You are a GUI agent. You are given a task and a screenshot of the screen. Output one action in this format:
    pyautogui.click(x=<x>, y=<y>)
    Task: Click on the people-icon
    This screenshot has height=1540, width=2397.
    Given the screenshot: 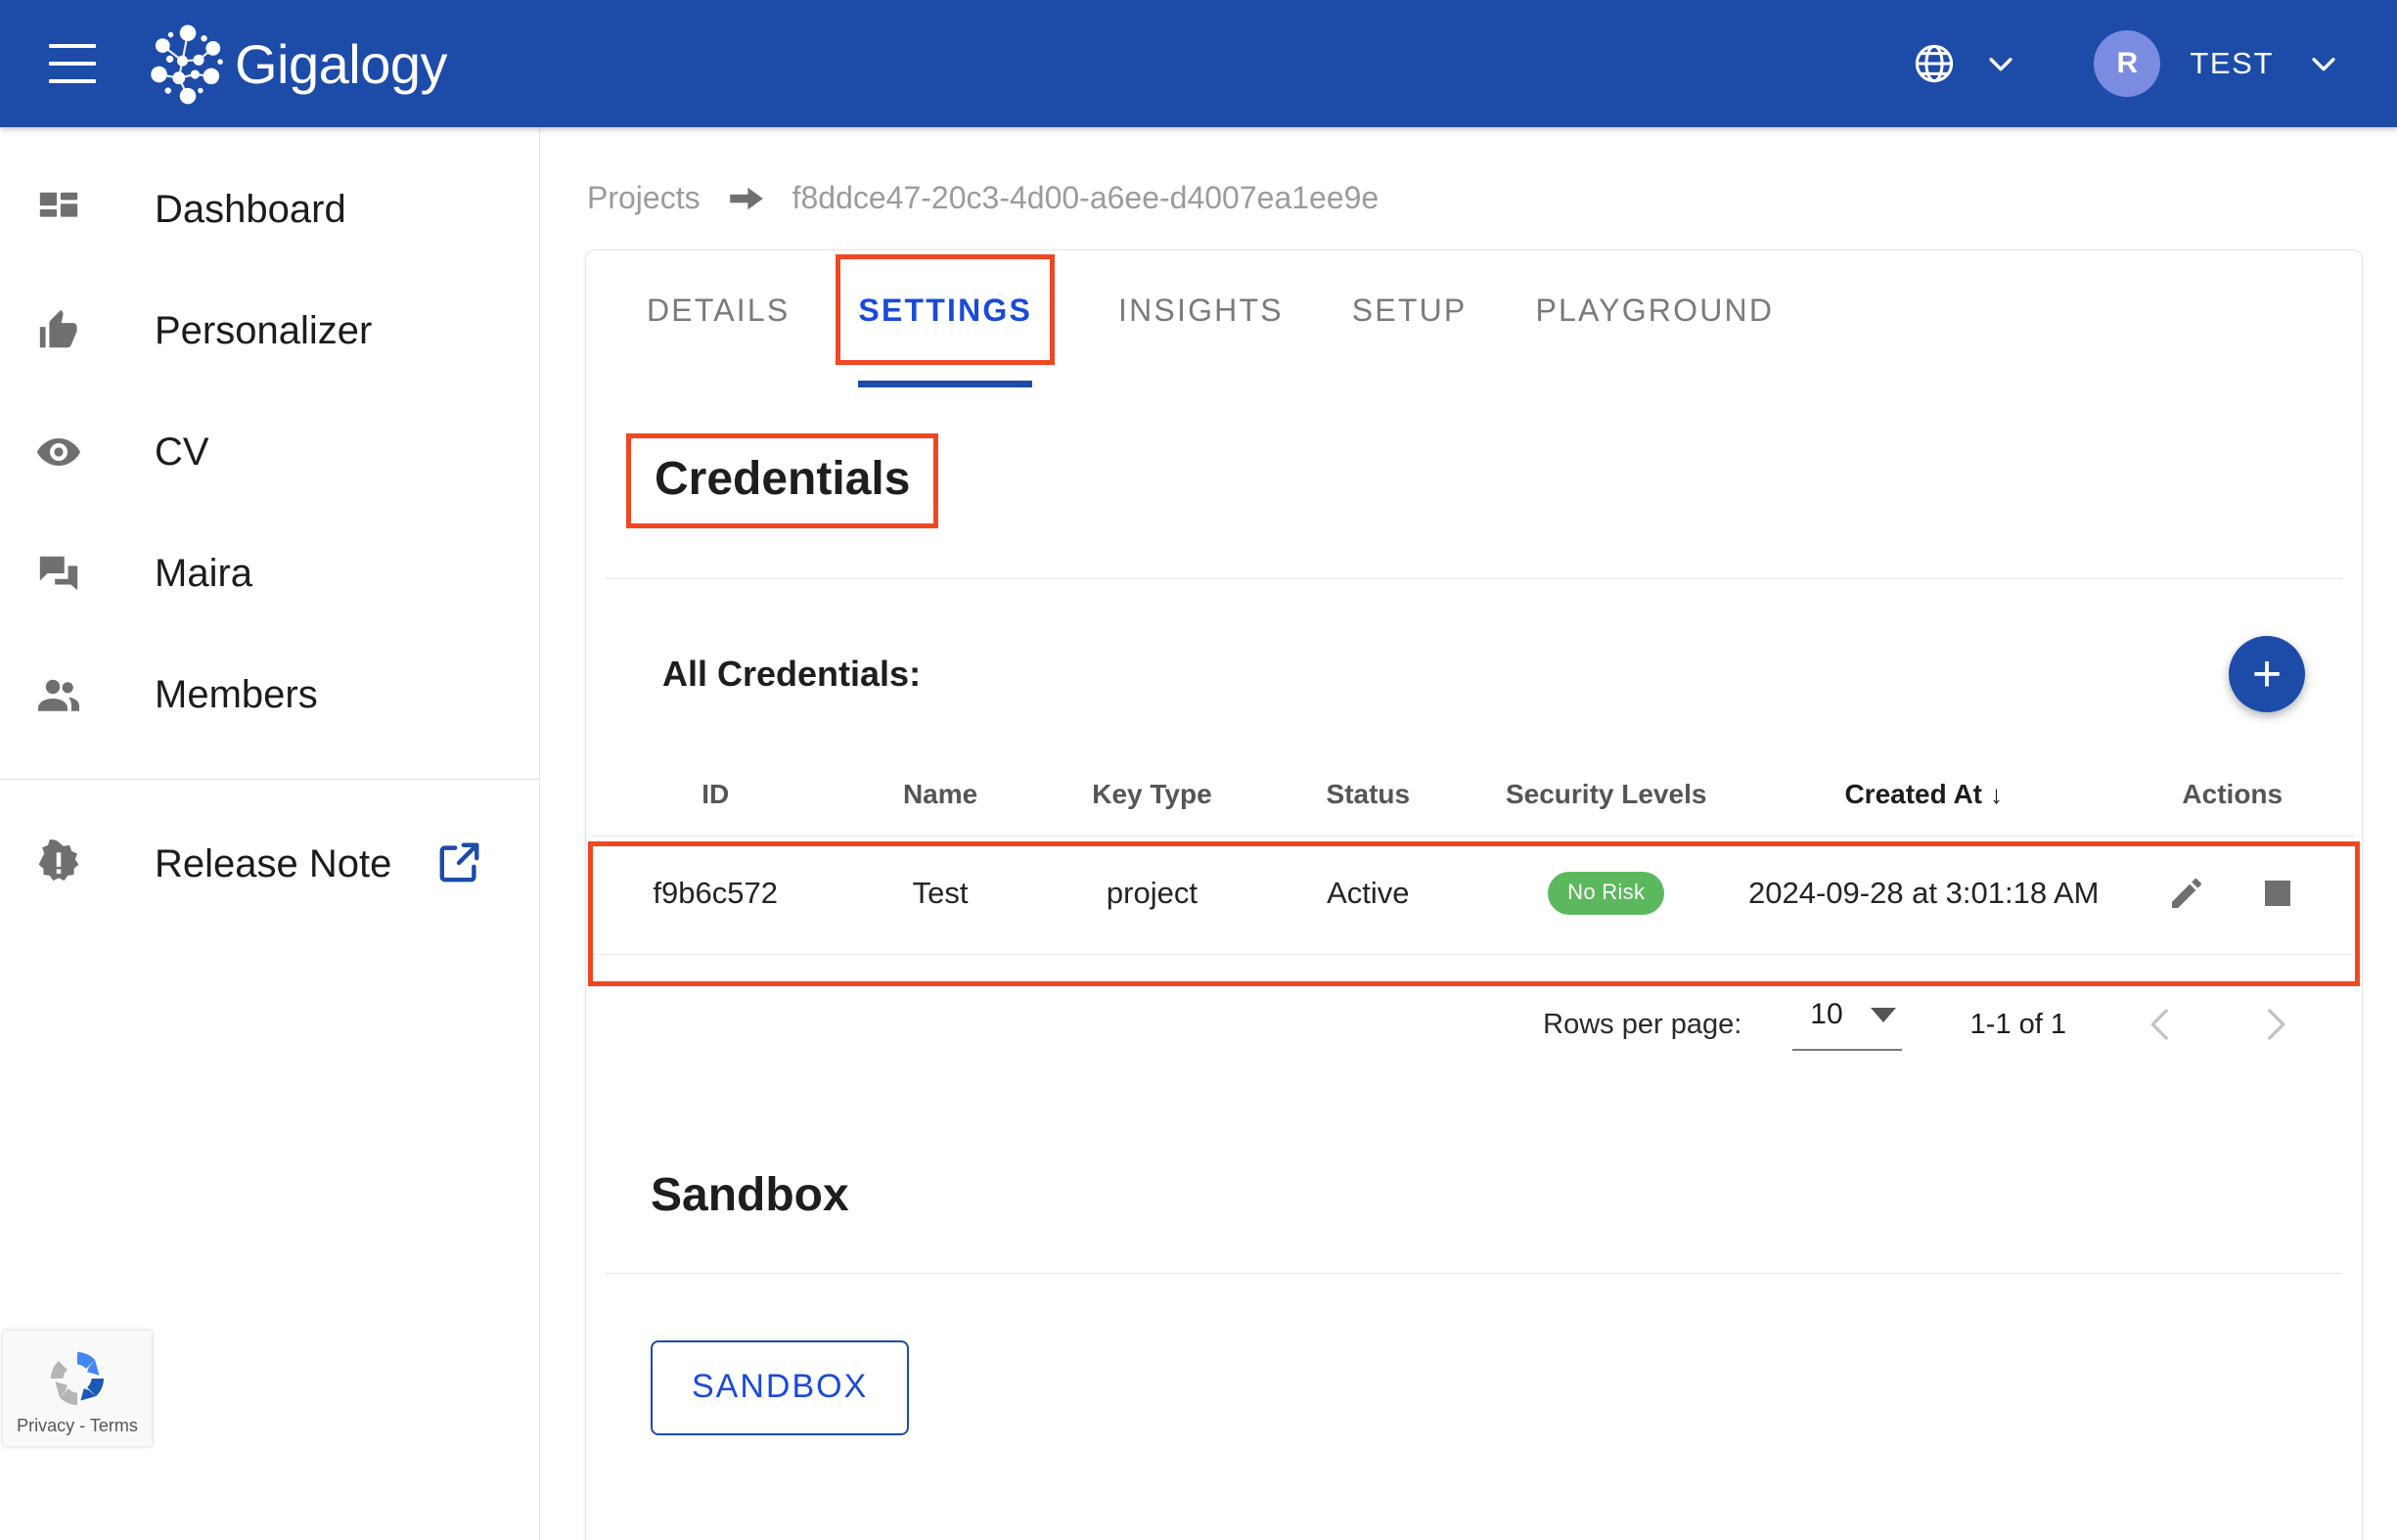 What is the action you would take?
    pyautogui.click(x=58, y=694)
    